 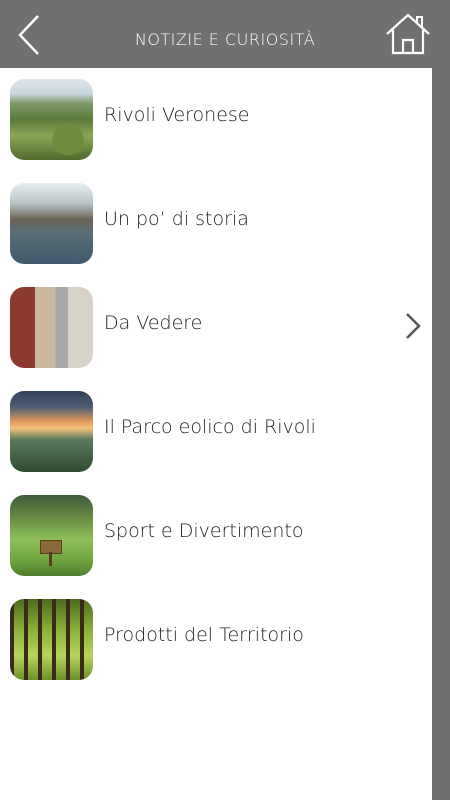 I want to click on village-hillside-thumbnail, so click(x=51, y=119).